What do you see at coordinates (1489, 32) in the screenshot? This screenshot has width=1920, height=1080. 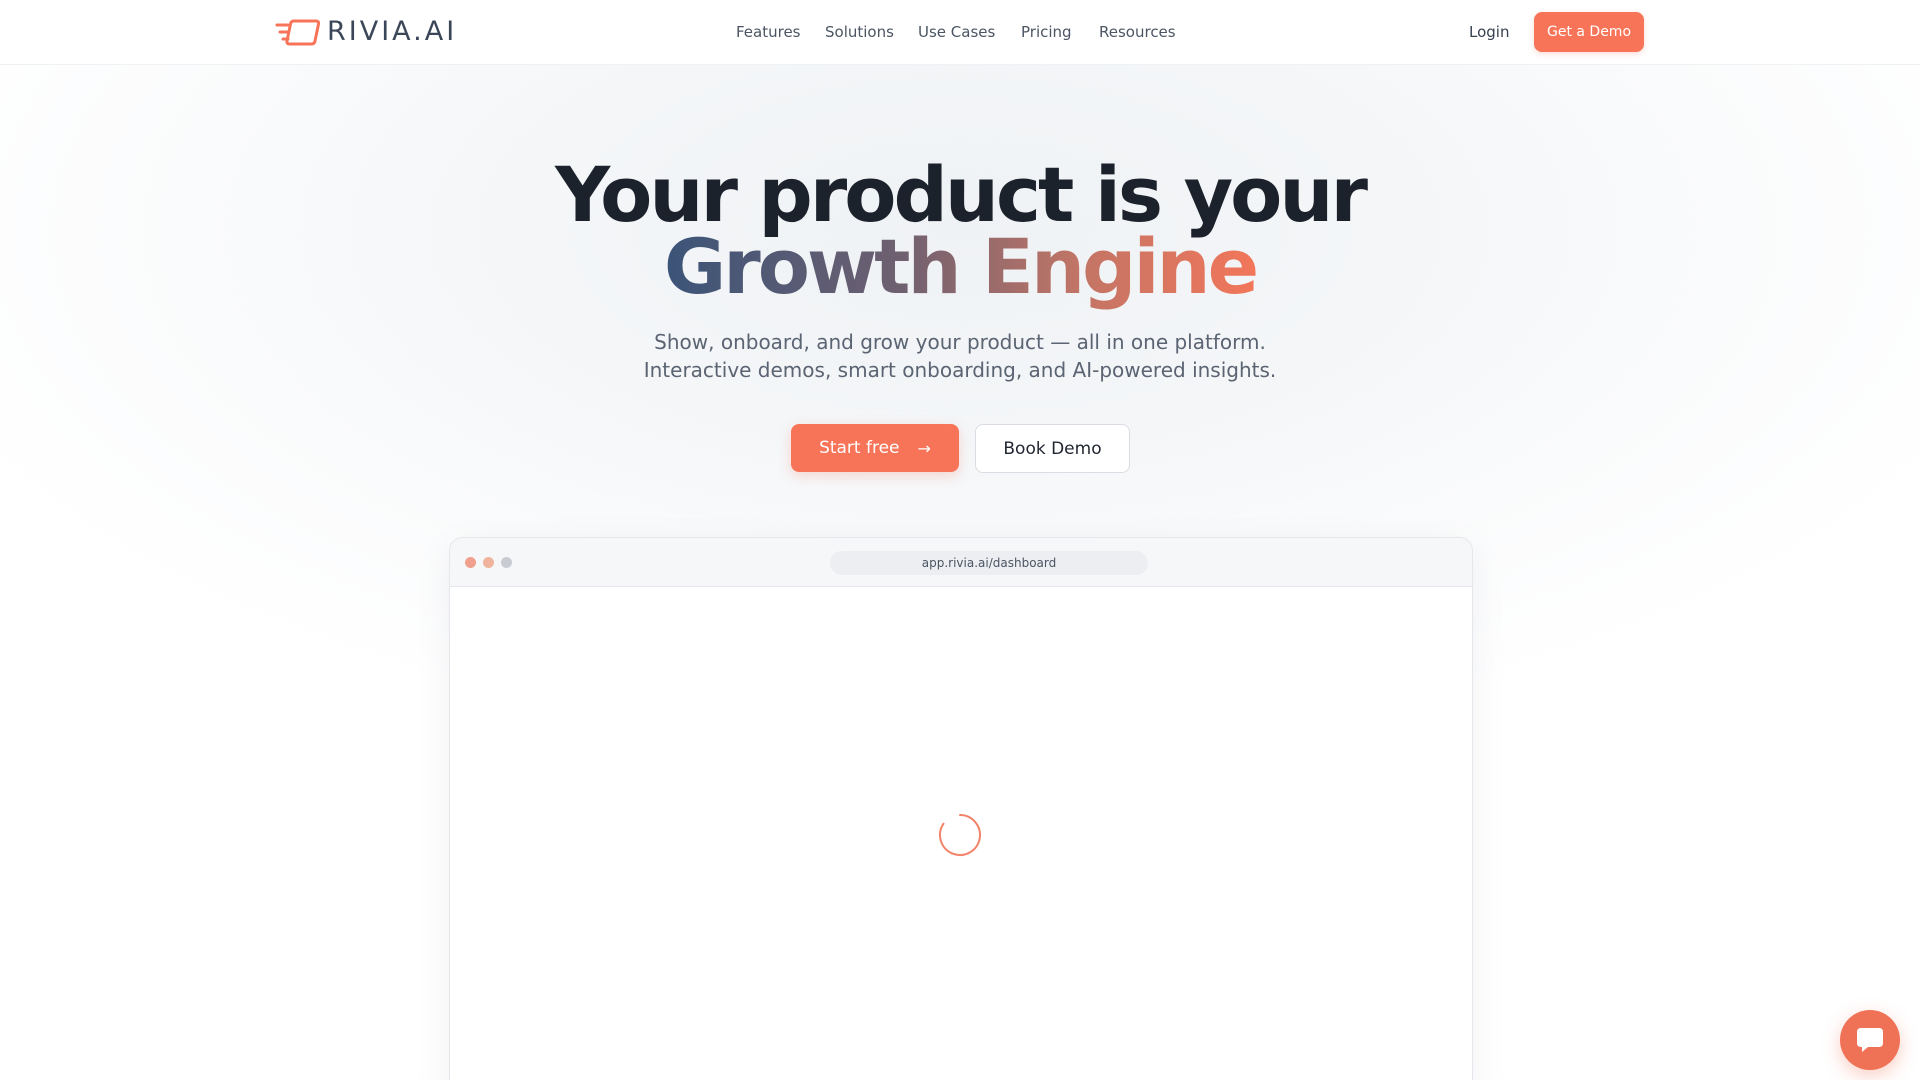 I see `login-link: Login` at bounding box center [1489, 32].